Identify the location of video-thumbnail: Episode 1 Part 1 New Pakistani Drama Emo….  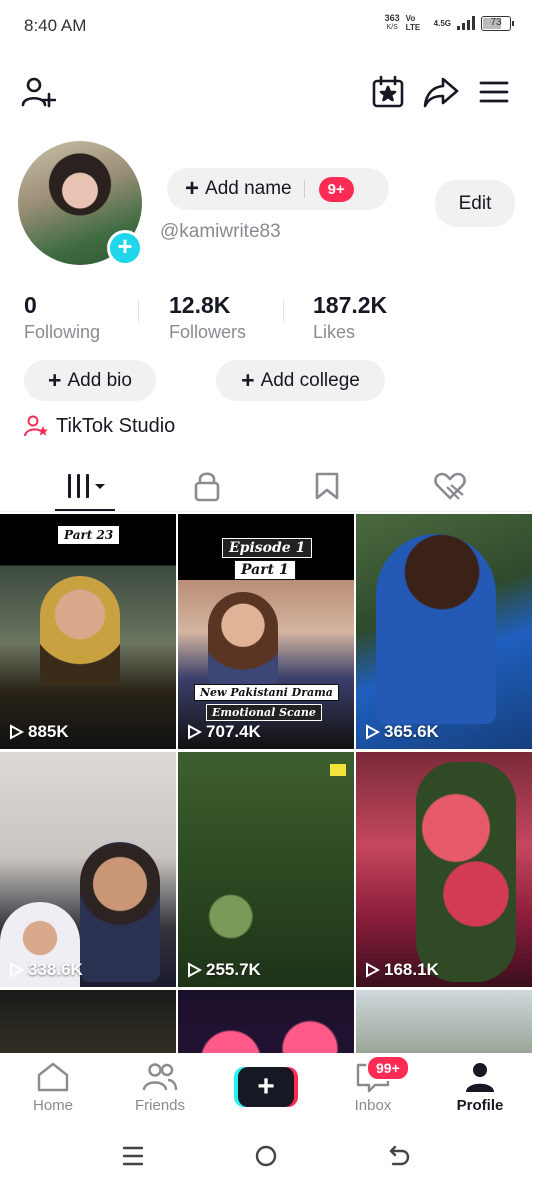
(266, 631).